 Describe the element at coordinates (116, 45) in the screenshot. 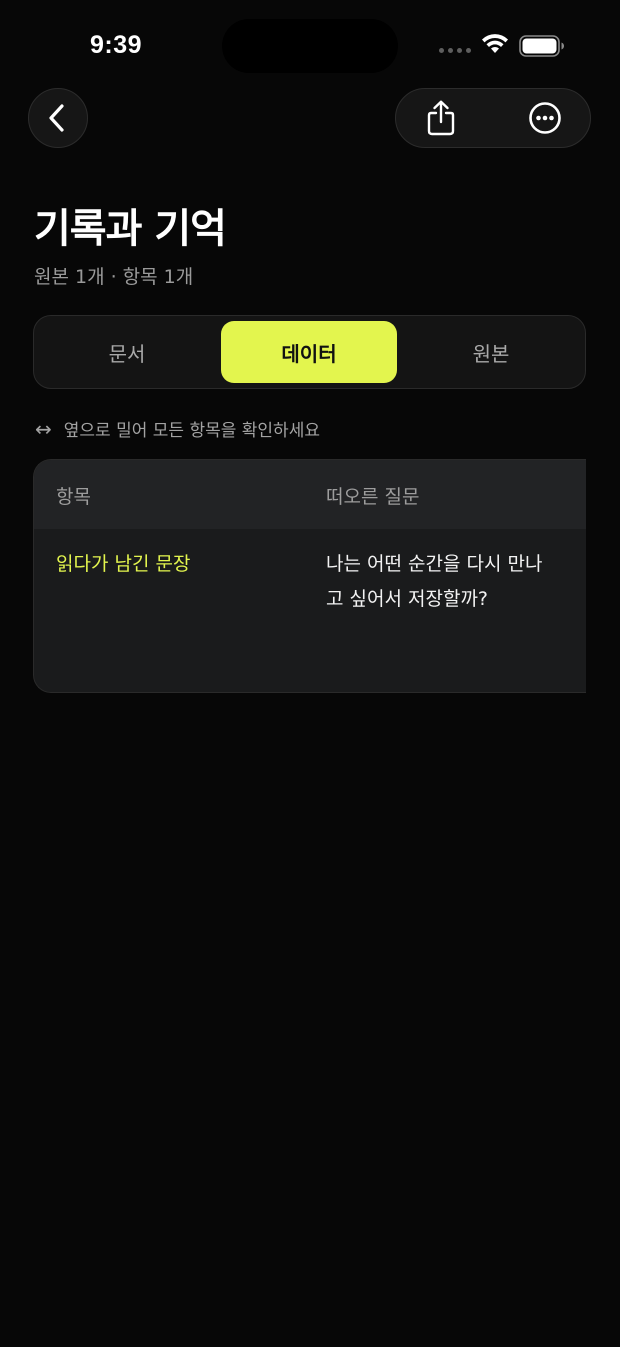

I see `status-time: 9:39` at that location.